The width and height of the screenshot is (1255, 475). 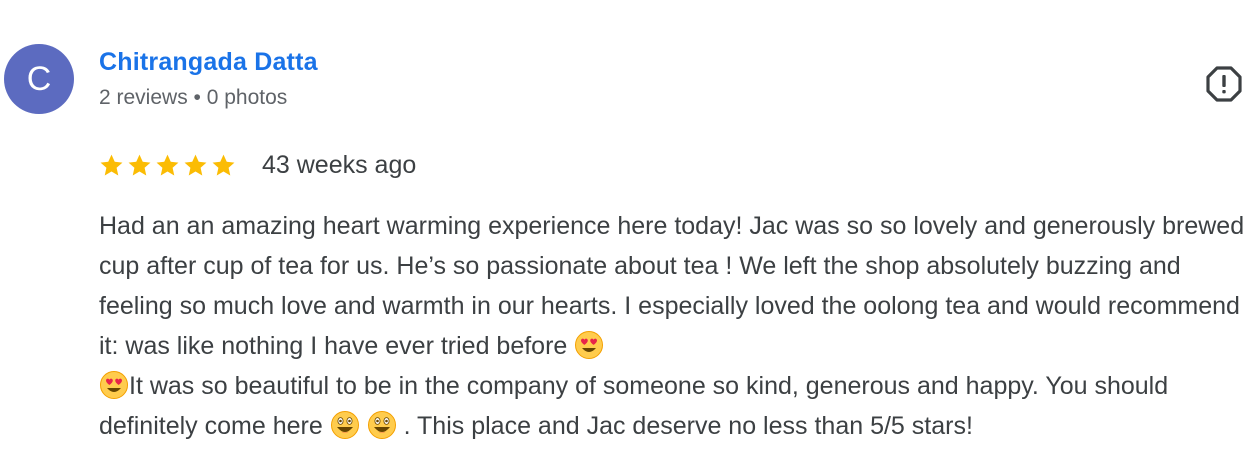 What do you see at coordinates (193, 97) in the screenshot?
I see `reviewer-meta: 2 reviews • 0 photos` at bounding box center [193, 97].